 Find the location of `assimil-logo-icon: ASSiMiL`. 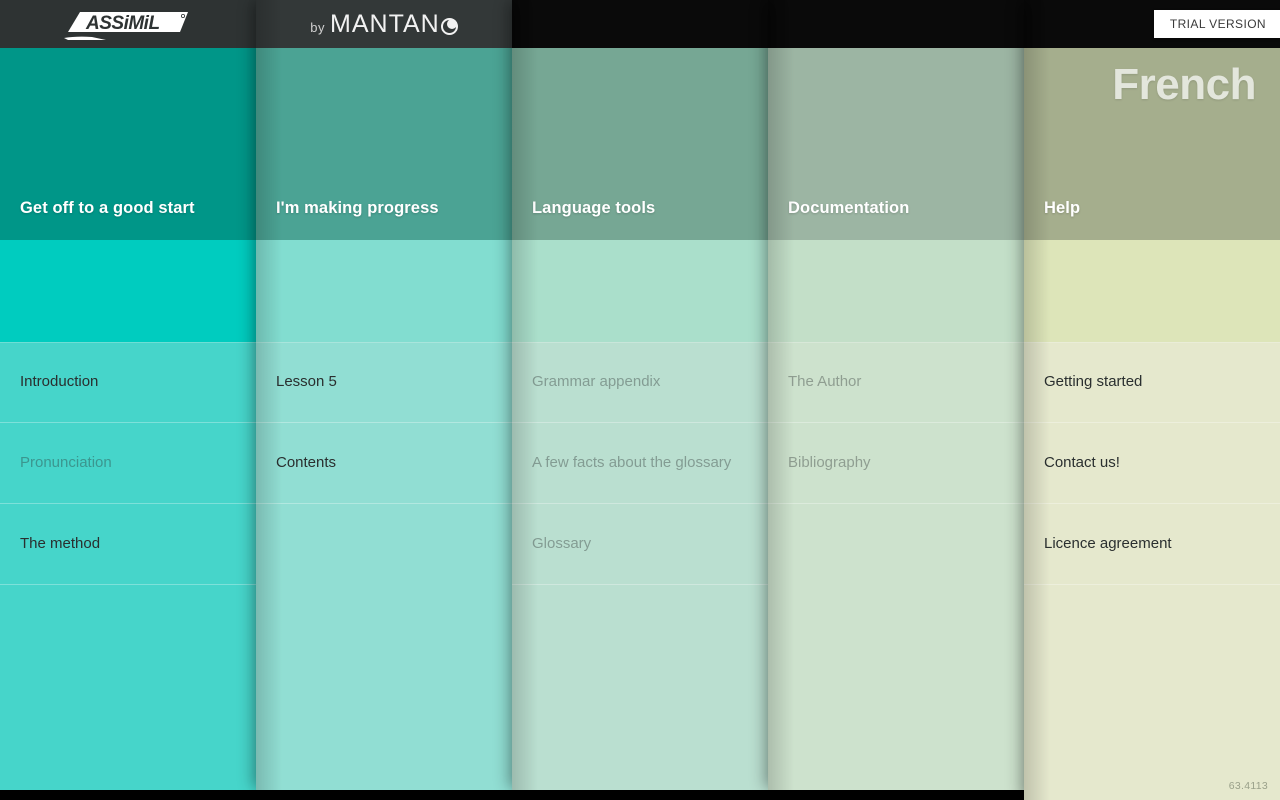

assimil-logo-icon: ASSiMiL is located at coordinates (129, 24).